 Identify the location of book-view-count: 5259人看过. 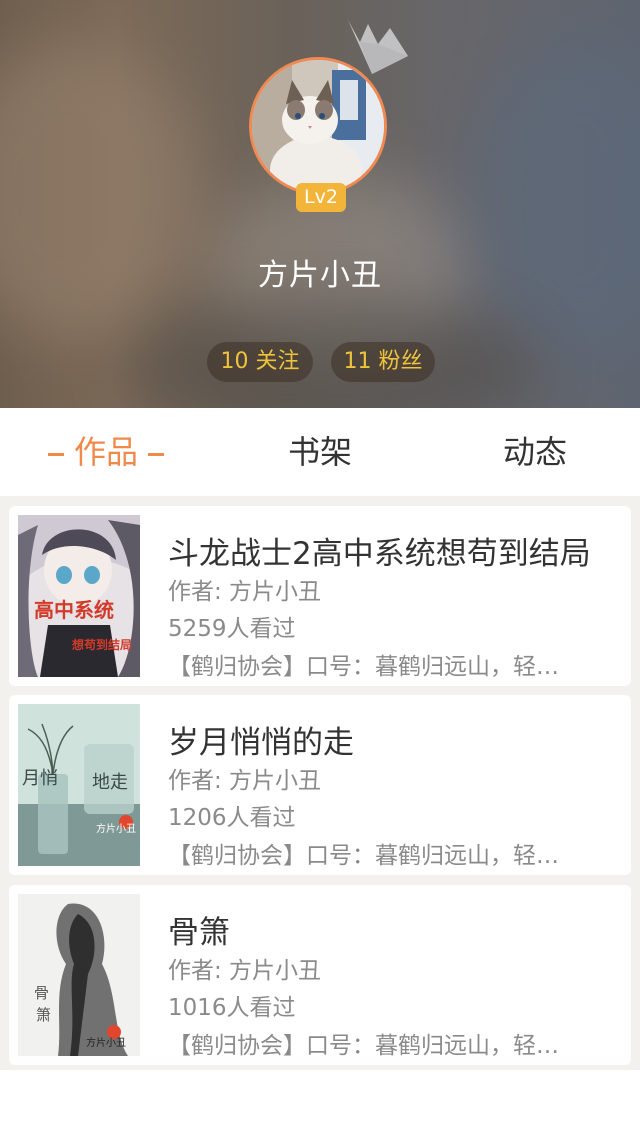
(232, 629).